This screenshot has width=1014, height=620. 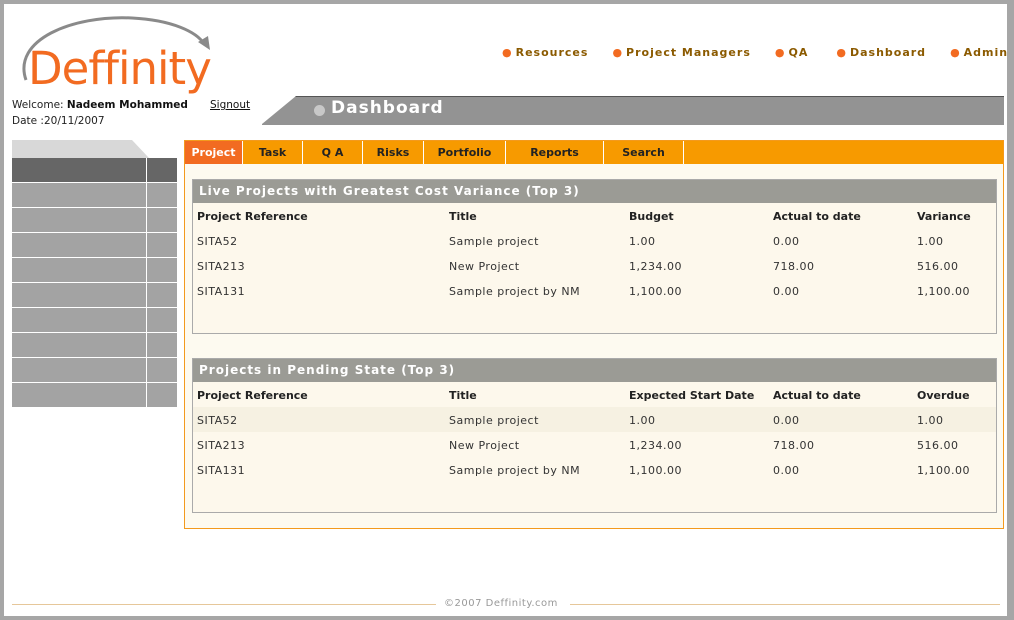 I want to click on page-title: Dashboard, so click(x=387, y=108).